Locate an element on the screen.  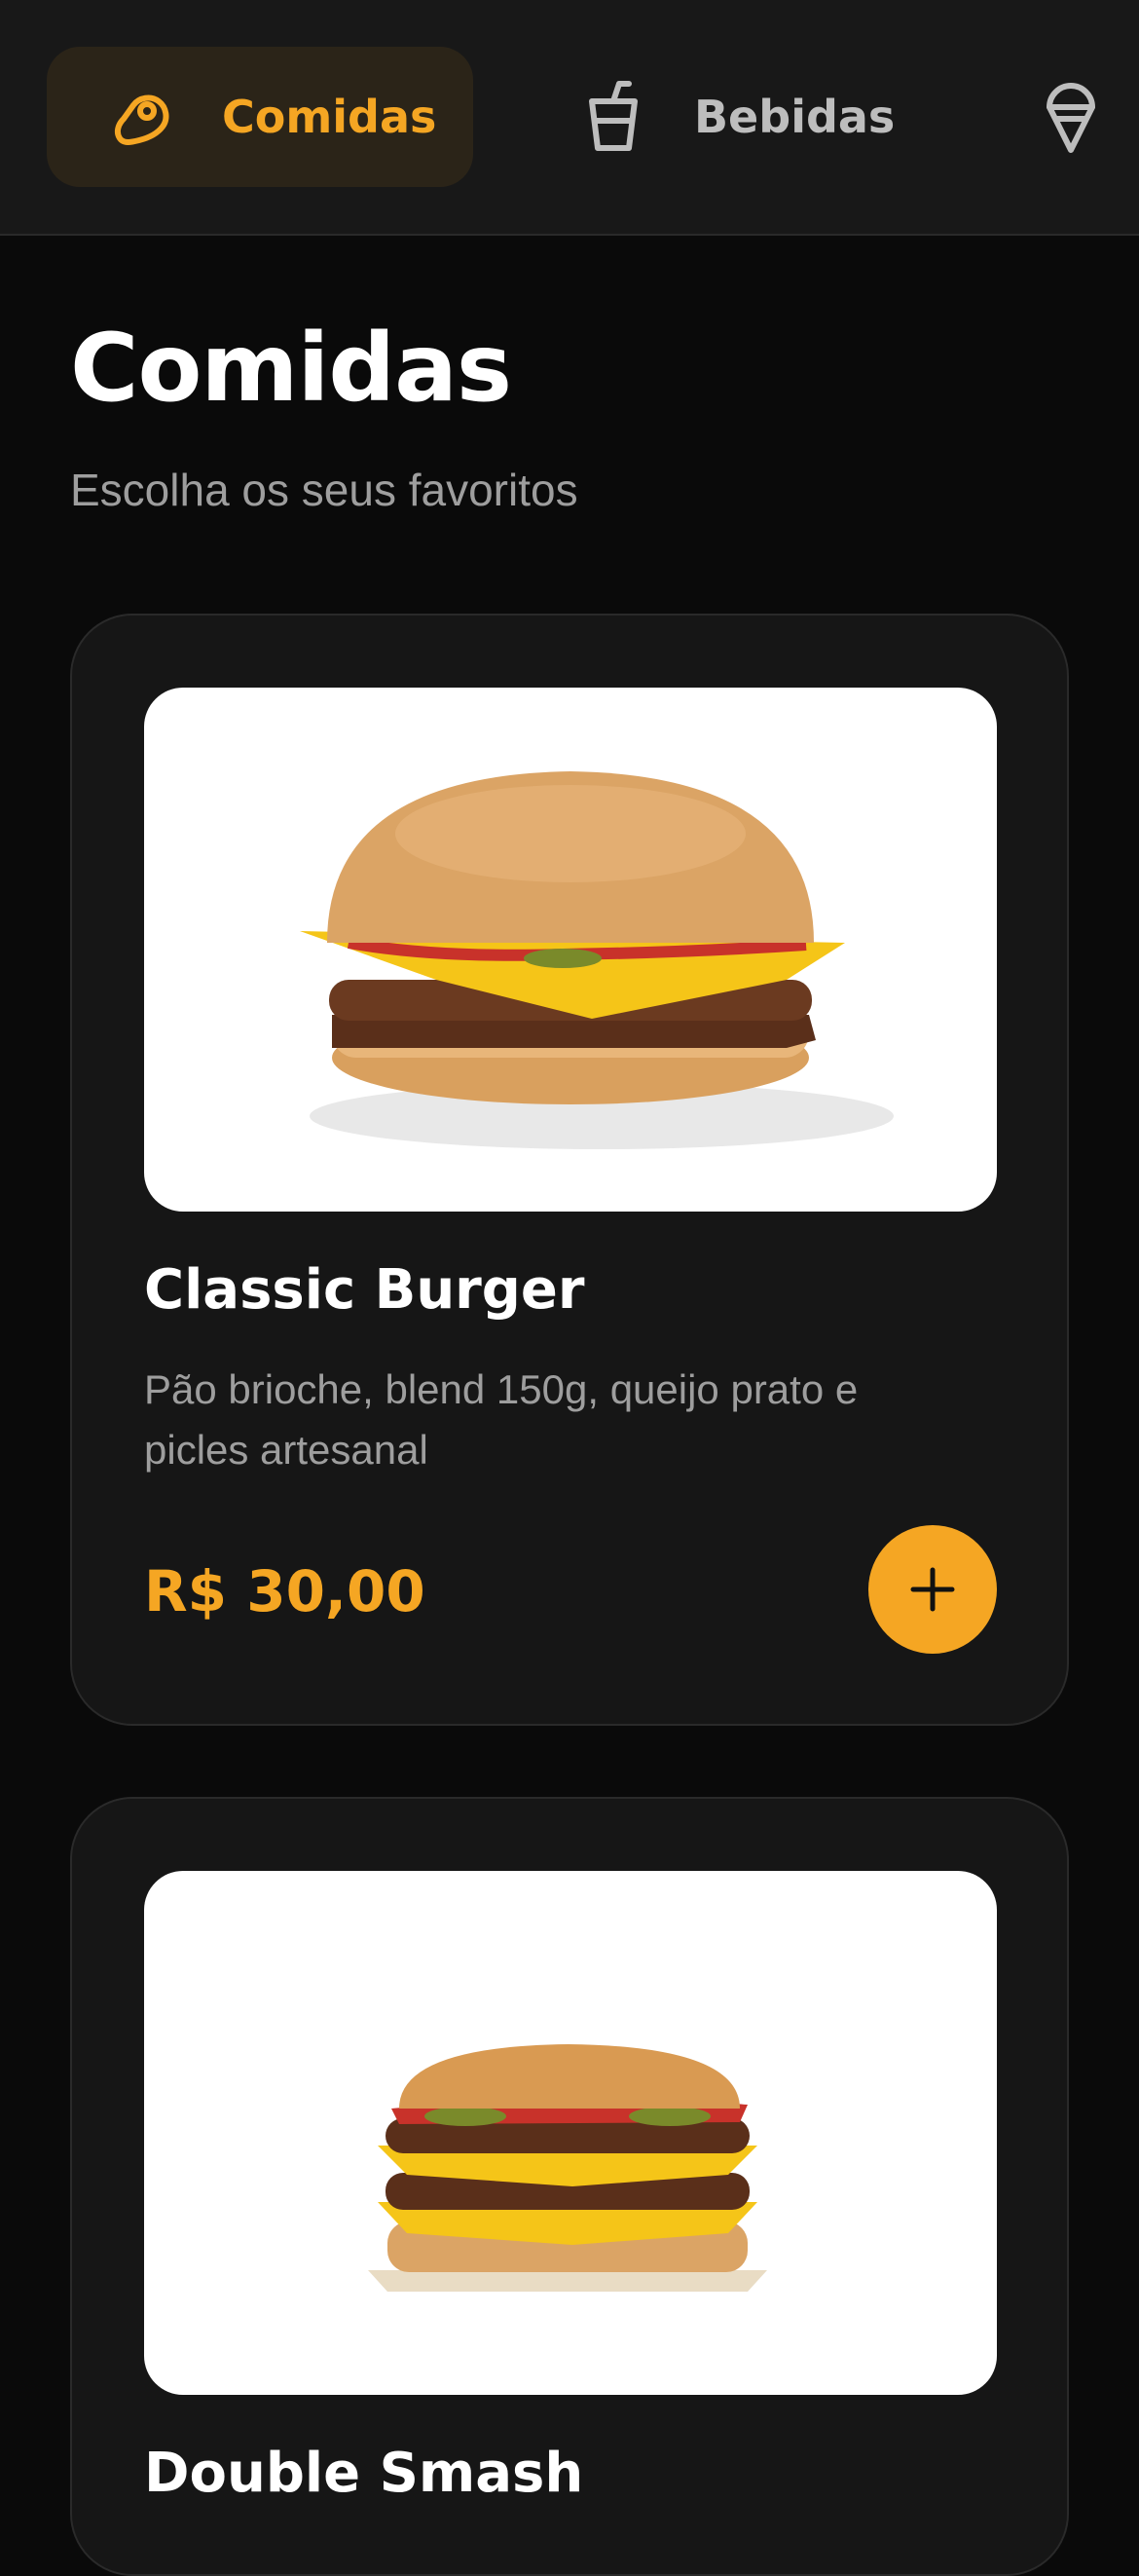
page-title: Comidas is located at coordinates (291, 368).